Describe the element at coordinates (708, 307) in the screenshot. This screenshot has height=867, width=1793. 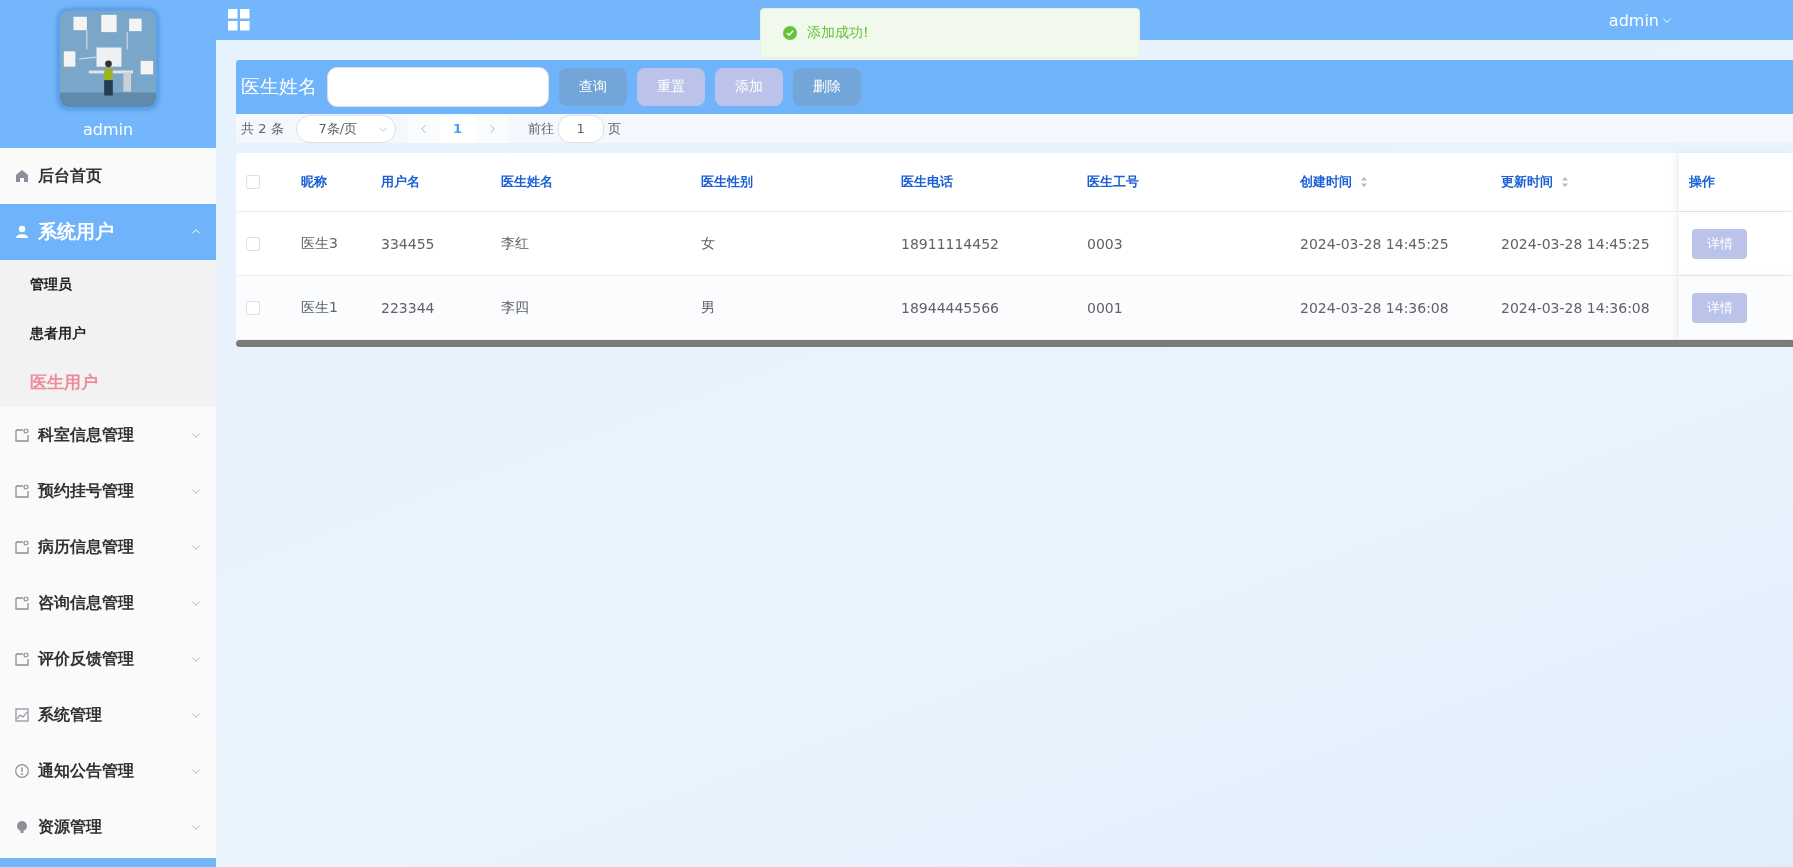
I see `table-cell: 男` at that location.